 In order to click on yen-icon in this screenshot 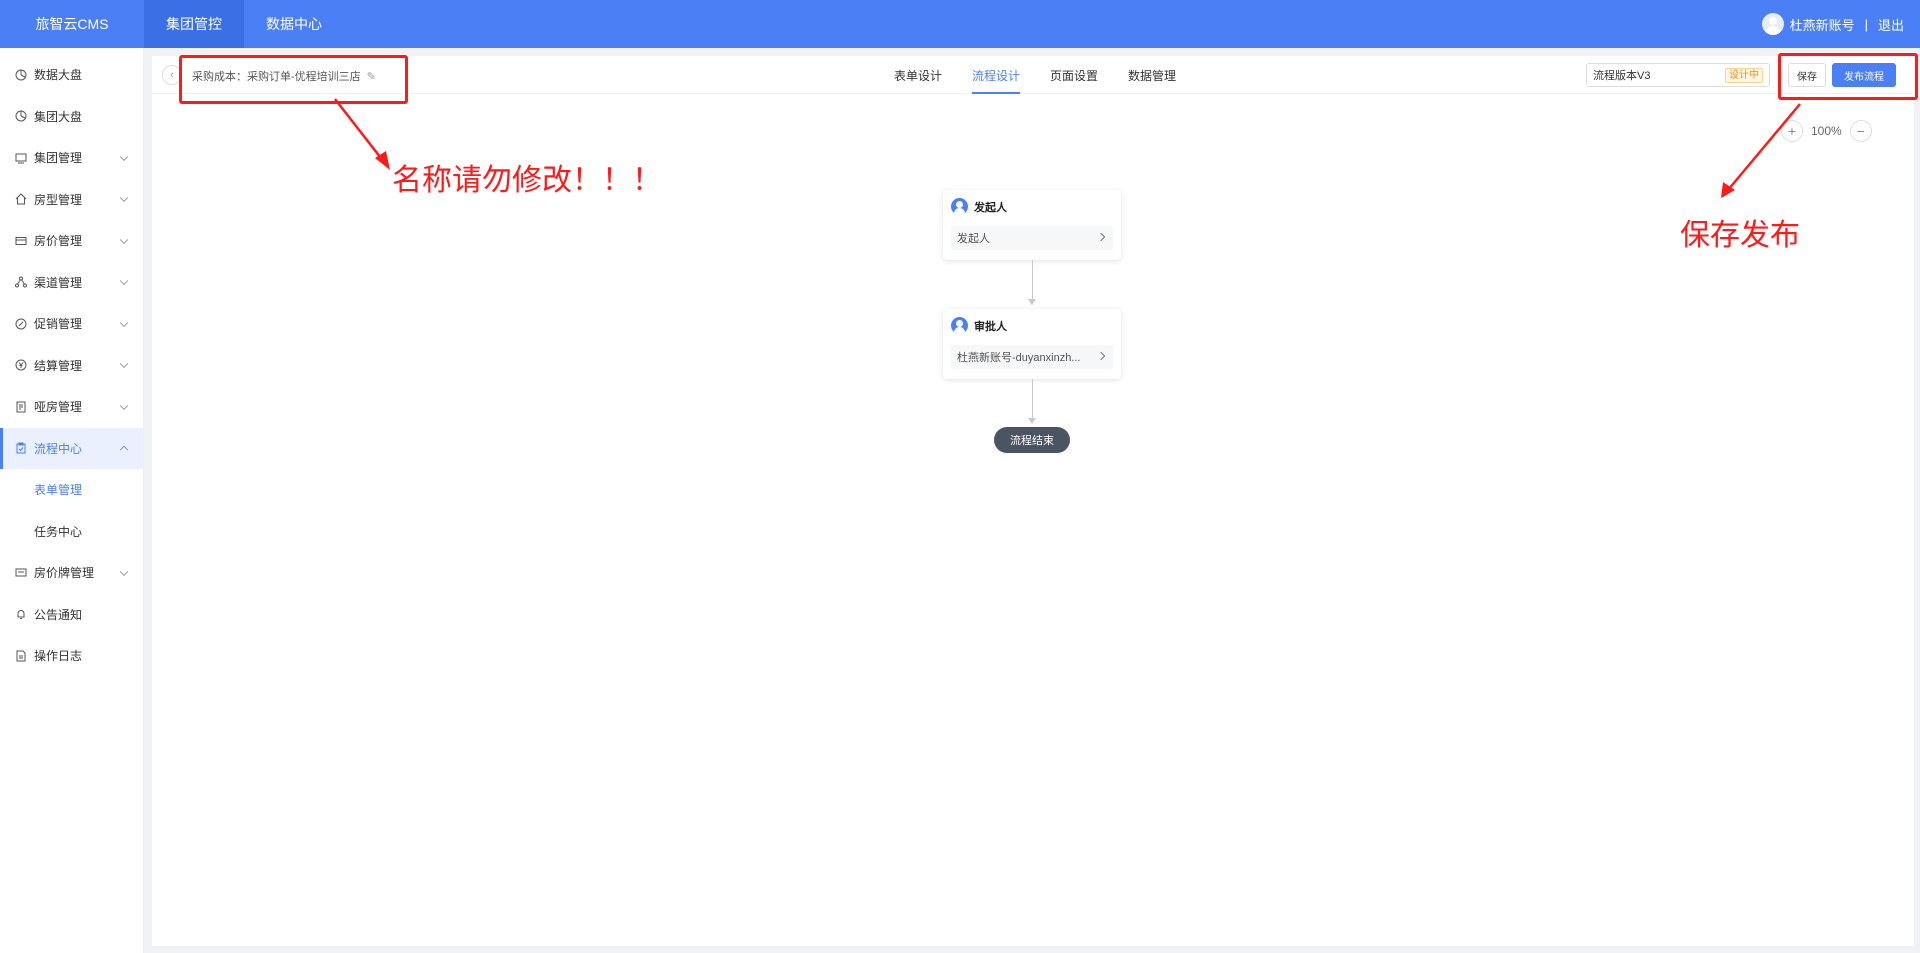, I will do `click(21, 365)`.